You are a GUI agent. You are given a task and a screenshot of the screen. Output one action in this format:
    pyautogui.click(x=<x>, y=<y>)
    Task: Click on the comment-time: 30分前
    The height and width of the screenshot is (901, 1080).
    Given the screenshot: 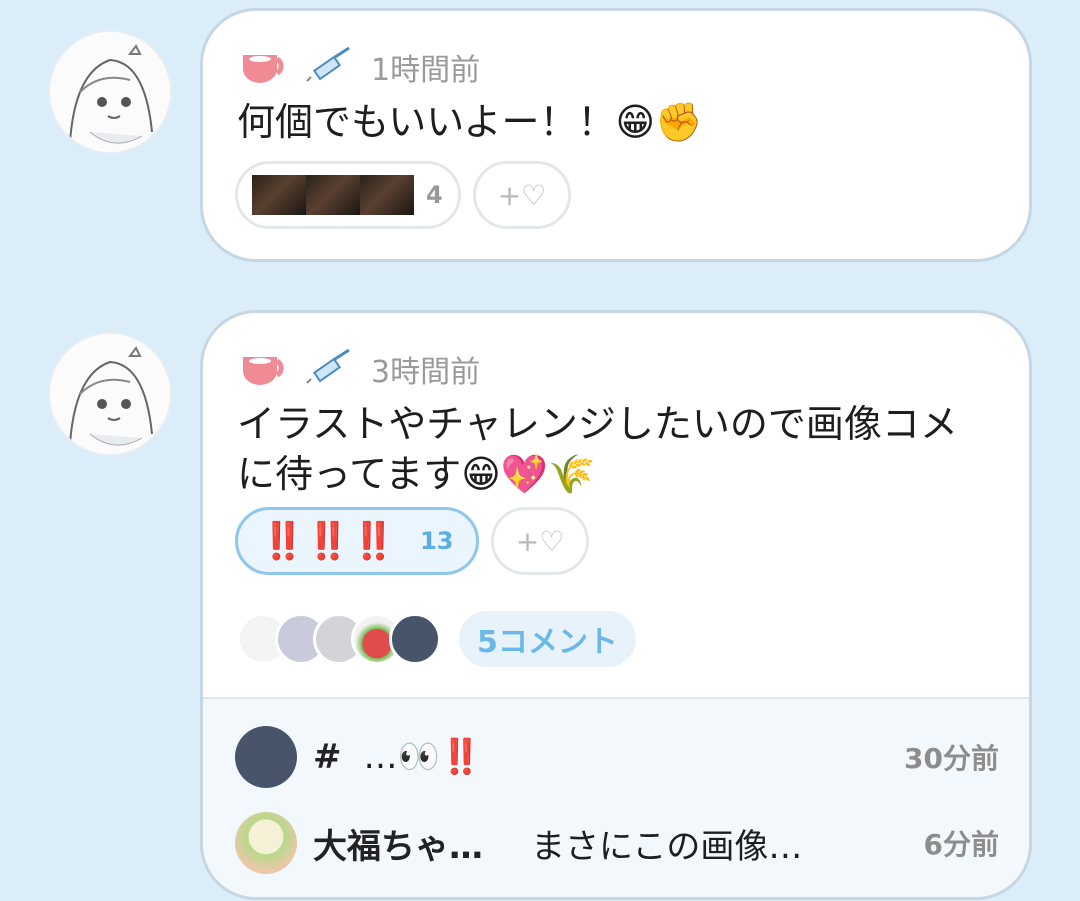 What is the action you would take?
    pyautogui.click(x=951, y=758)
    